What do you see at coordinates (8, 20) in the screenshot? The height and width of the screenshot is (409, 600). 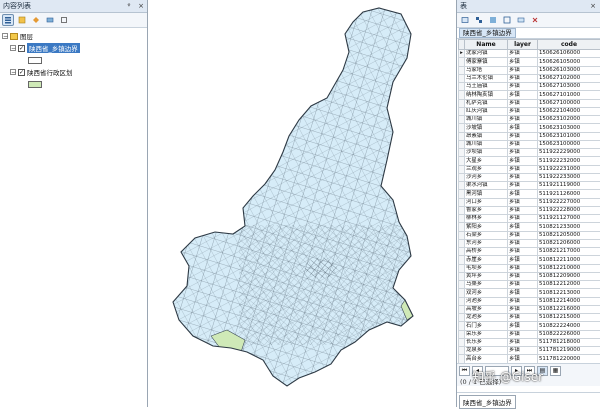 I see `list-by-drawing-order-icon` at bounding box center [8, 20].